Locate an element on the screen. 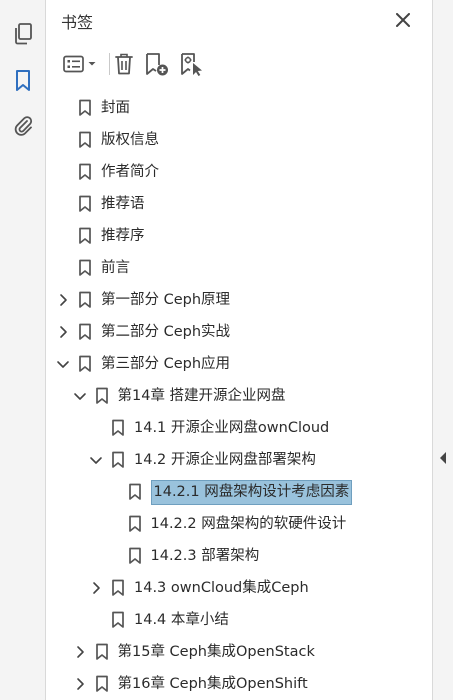 Image resolution: width=453 pixels, height=700 pixels. bookmark-item: 14.2.2 网盘架构的软硬件设计 is located at coordinates (239, 524).